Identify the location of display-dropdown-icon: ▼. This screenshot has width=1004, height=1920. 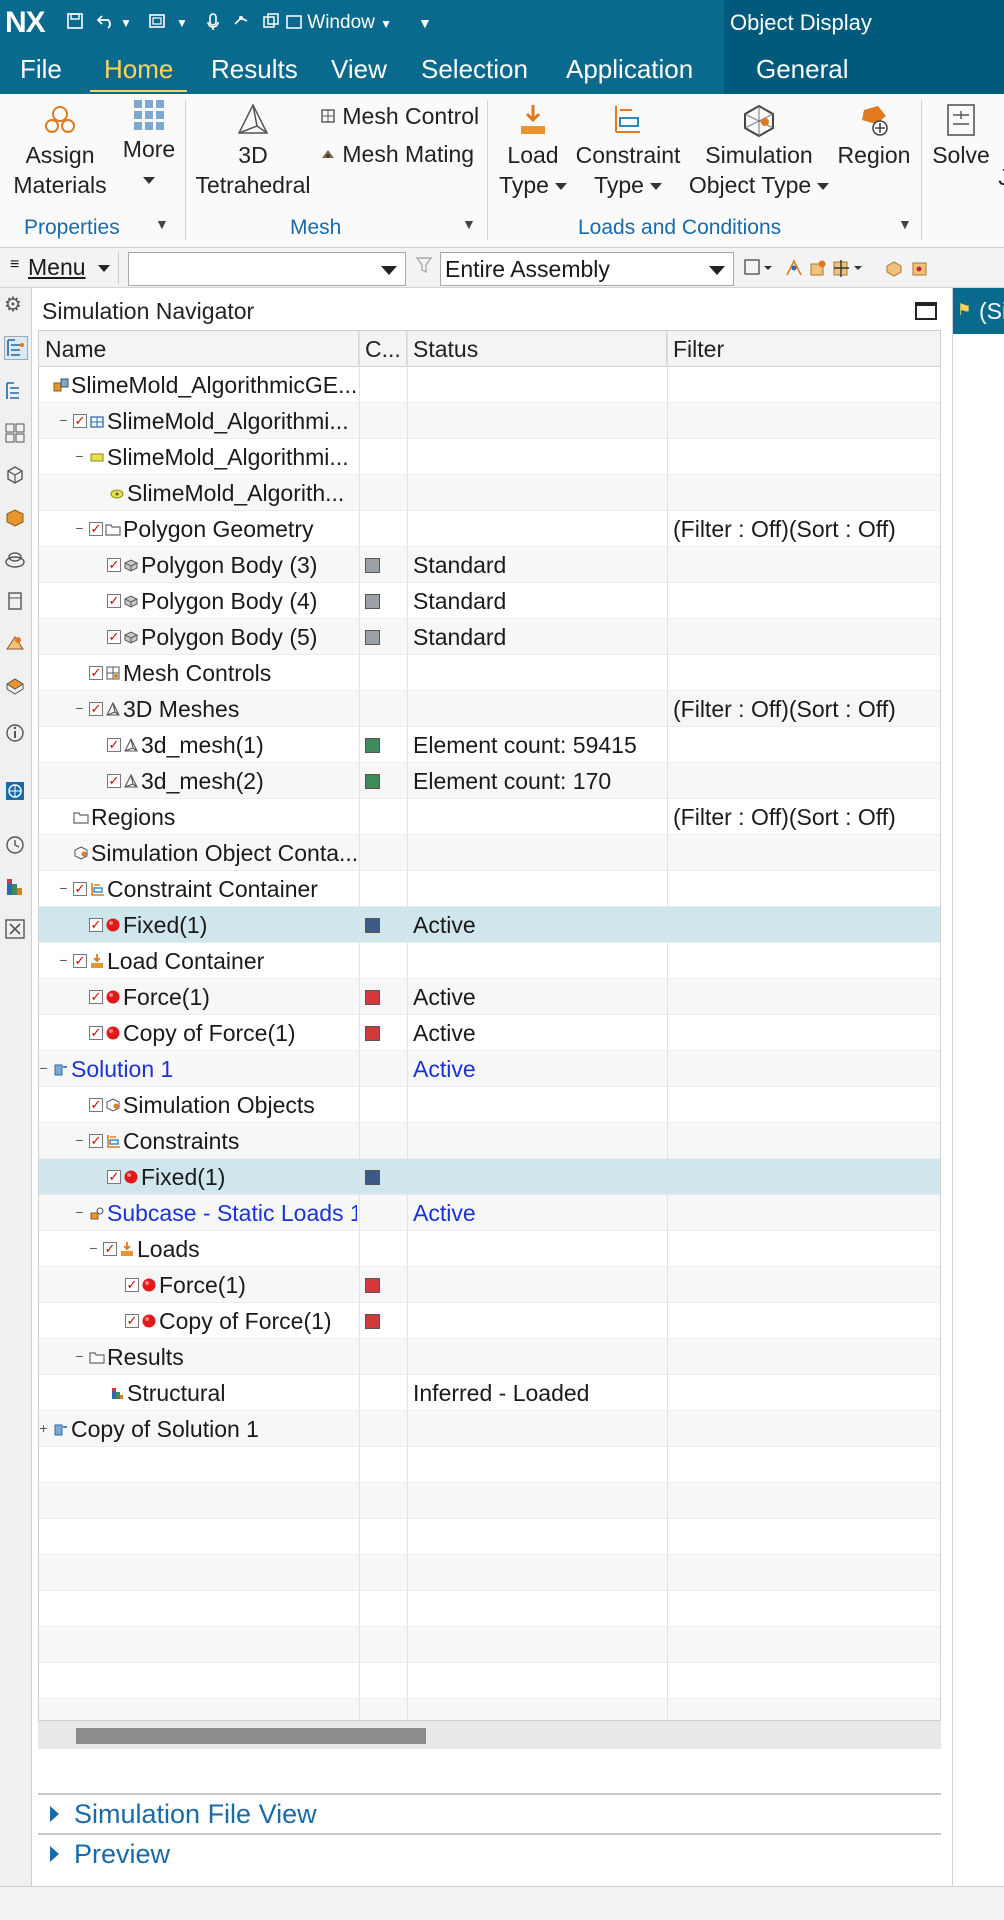
(182, 23).